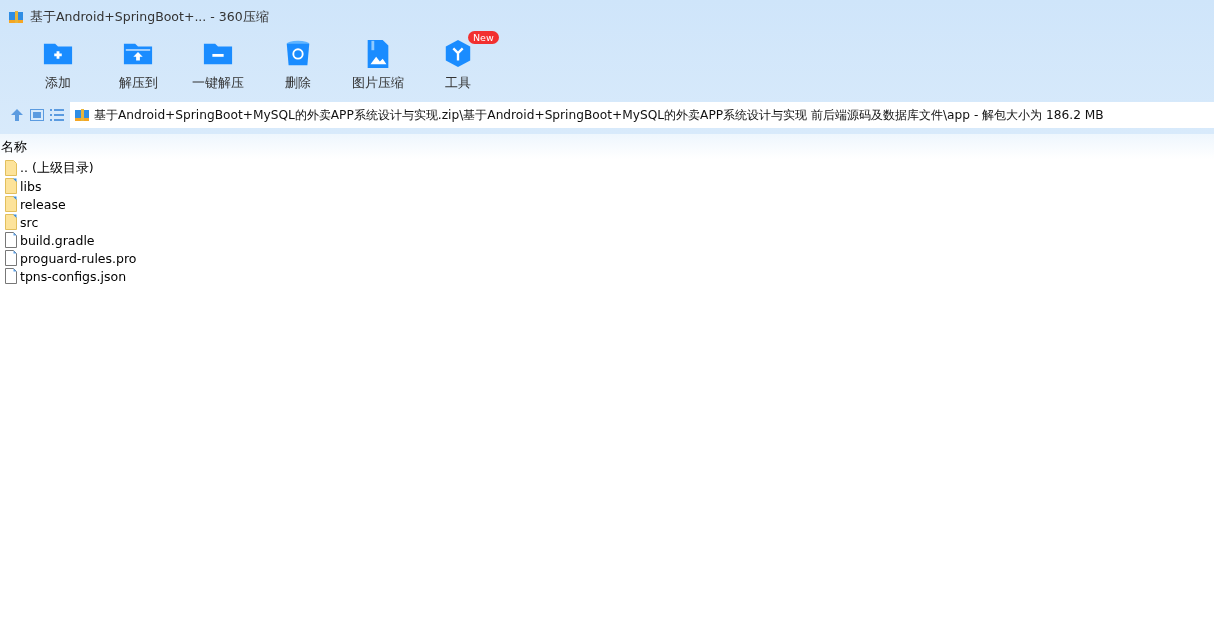 The width and height of the screenshot is (1214, 621). I want to click on up-arrow-icon, so click(17, 115).